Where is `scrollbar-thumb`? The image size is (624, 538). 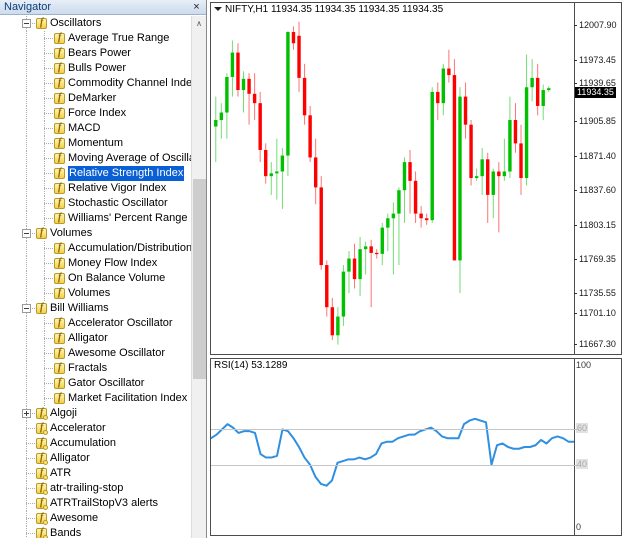 scrollbar-thumb is located at coordinates (199, 279).